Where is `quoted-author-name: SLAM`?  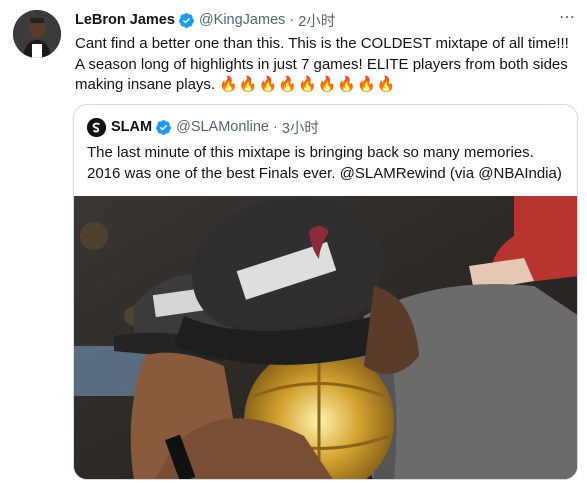 quoted-author-name: SLAM is located at coordinates (131, 127).